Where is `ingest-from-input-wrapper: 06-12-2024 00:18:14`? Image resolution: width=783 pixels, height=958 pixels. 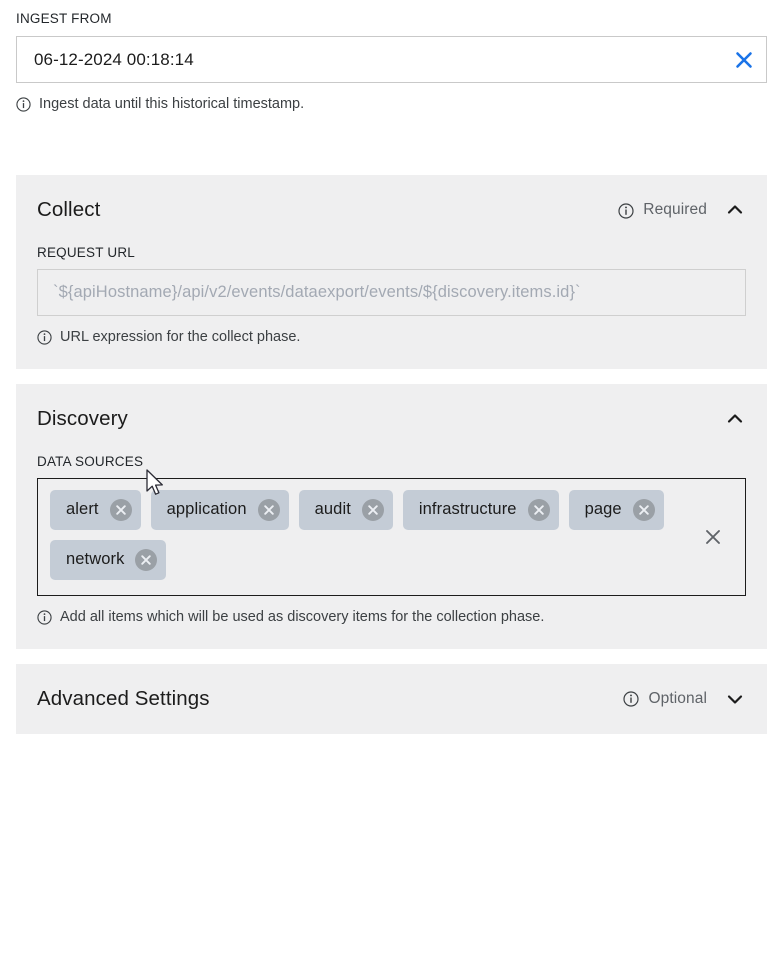 ingest-from-input-wrapper: 06-12-2024 00:18:14 is located at coordinates (391, 60).